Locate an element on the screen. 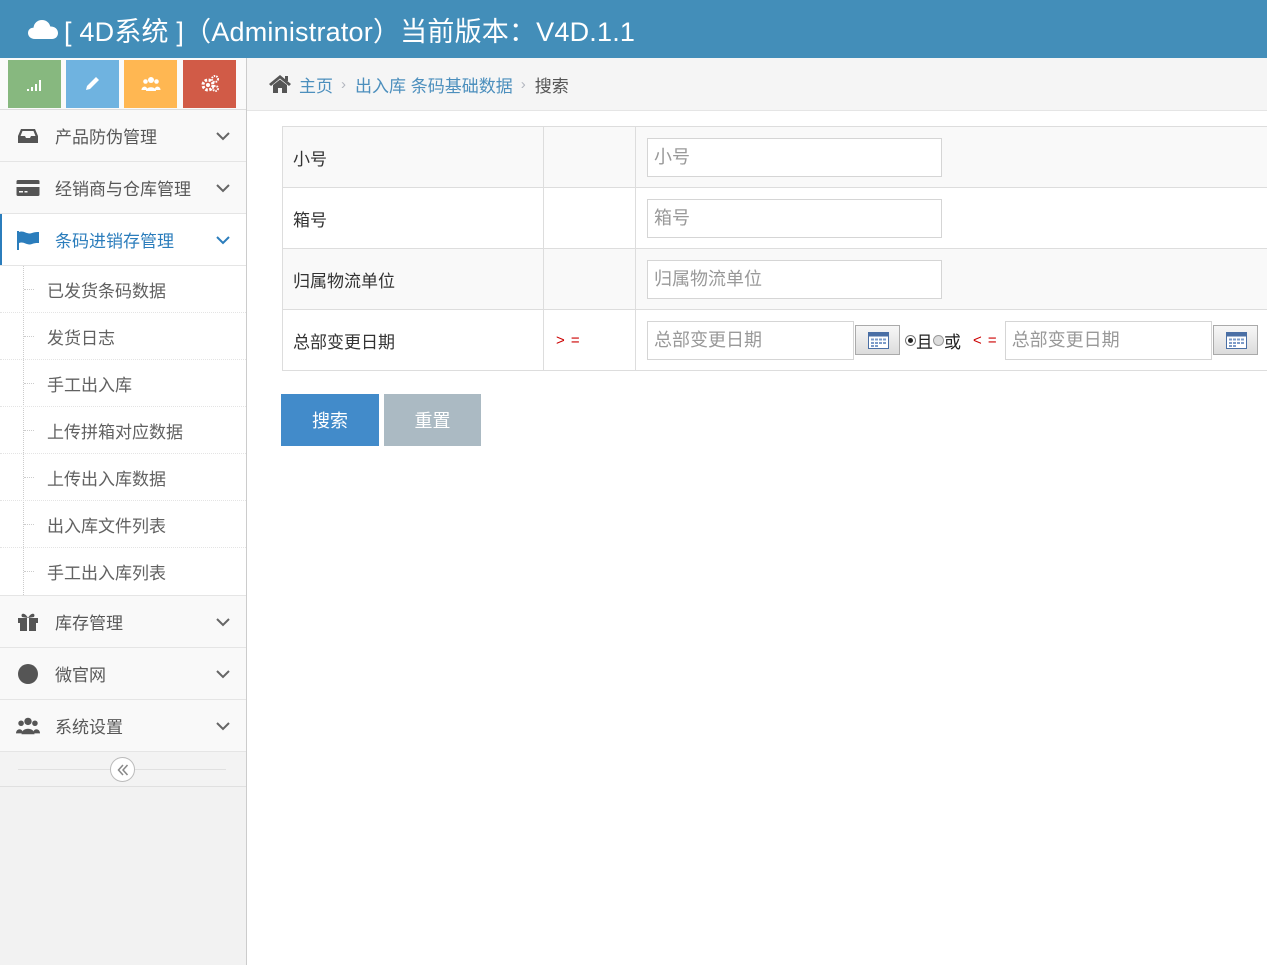 The image size is (1267, 965). form-row-logistics: 归属物流单位 is located at coordinates (774, 279).